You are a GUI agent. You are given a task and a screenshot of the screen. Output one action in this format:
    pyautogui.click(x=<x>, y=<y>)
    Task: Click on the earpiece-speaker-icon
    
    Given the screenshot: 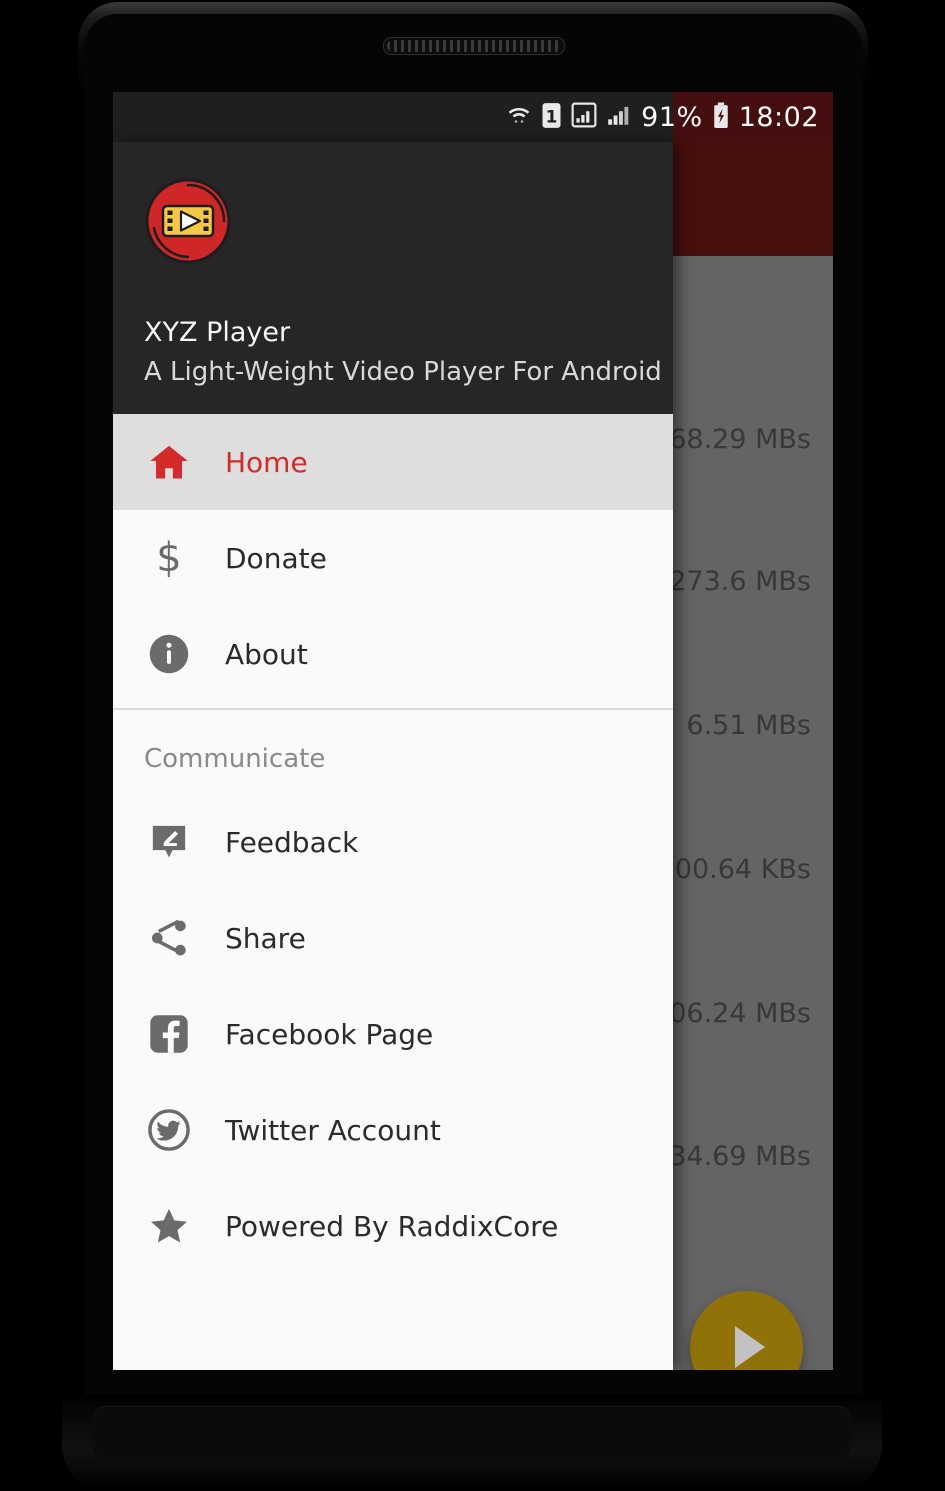 What is the action you would take?
    pyautogui.click(x=474, y=46)
    